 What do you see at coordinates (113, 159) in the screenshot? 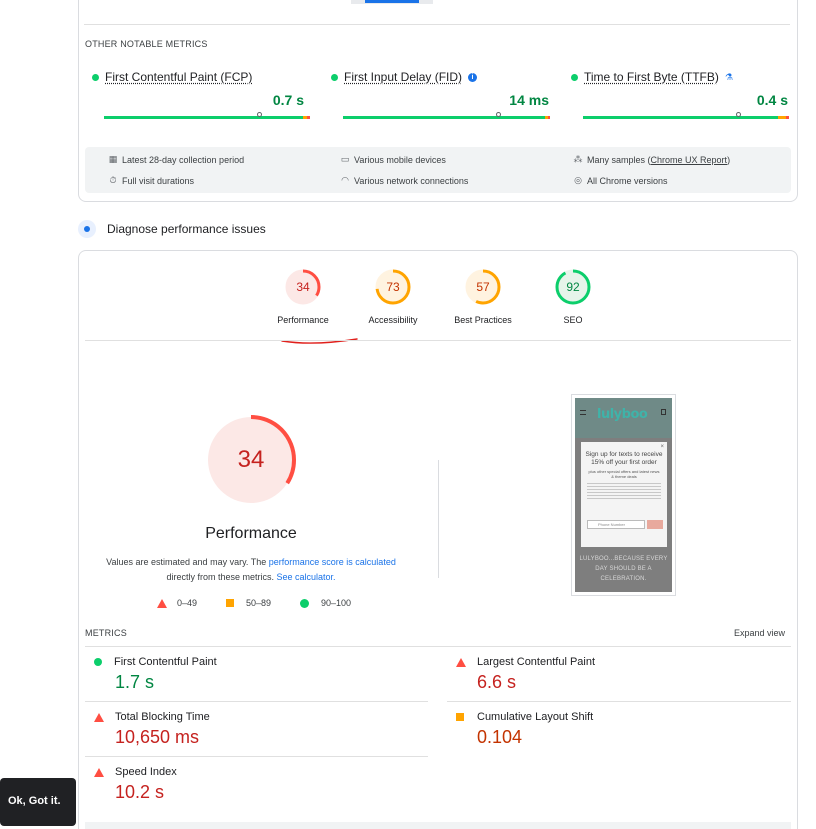
I see `calendar-icon: ▦` at bounding box center [113, 159].